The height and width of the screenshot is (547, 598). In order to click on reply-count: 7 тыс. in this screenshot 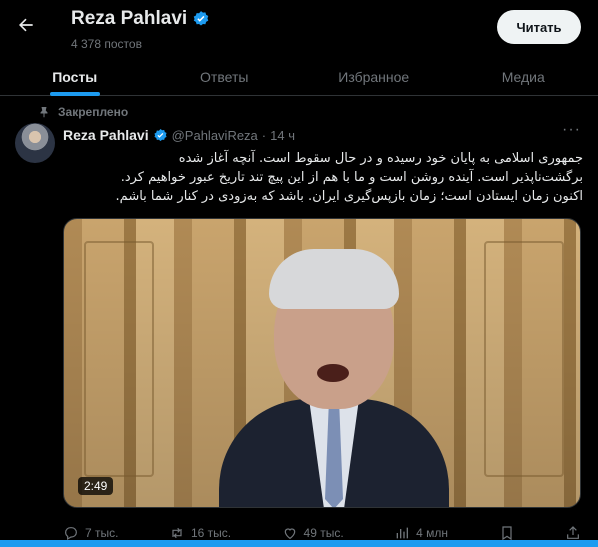, I will do `click(102, 533)`.